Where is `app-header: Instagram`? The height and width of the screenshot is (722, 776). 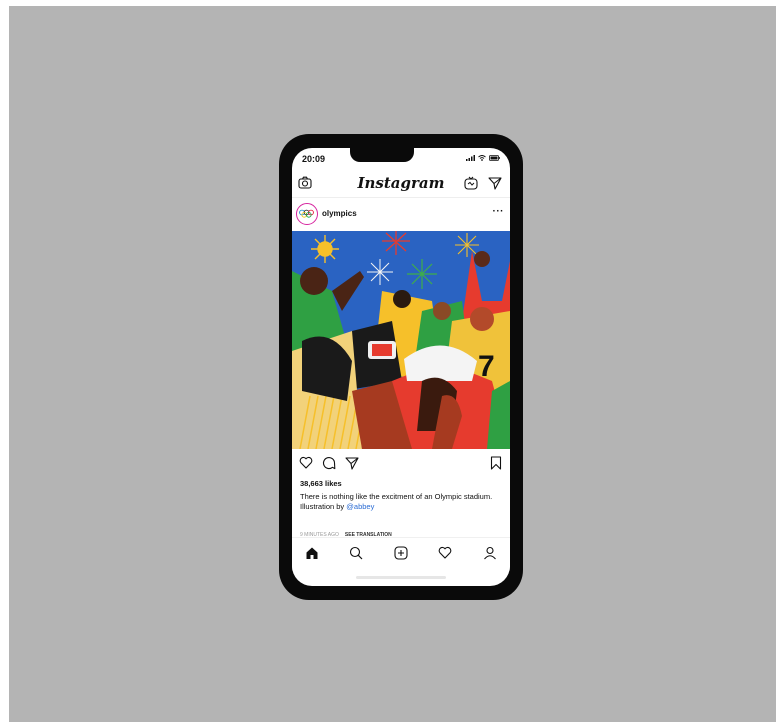
app-header: Instagram is located at coordinates (401, 184).